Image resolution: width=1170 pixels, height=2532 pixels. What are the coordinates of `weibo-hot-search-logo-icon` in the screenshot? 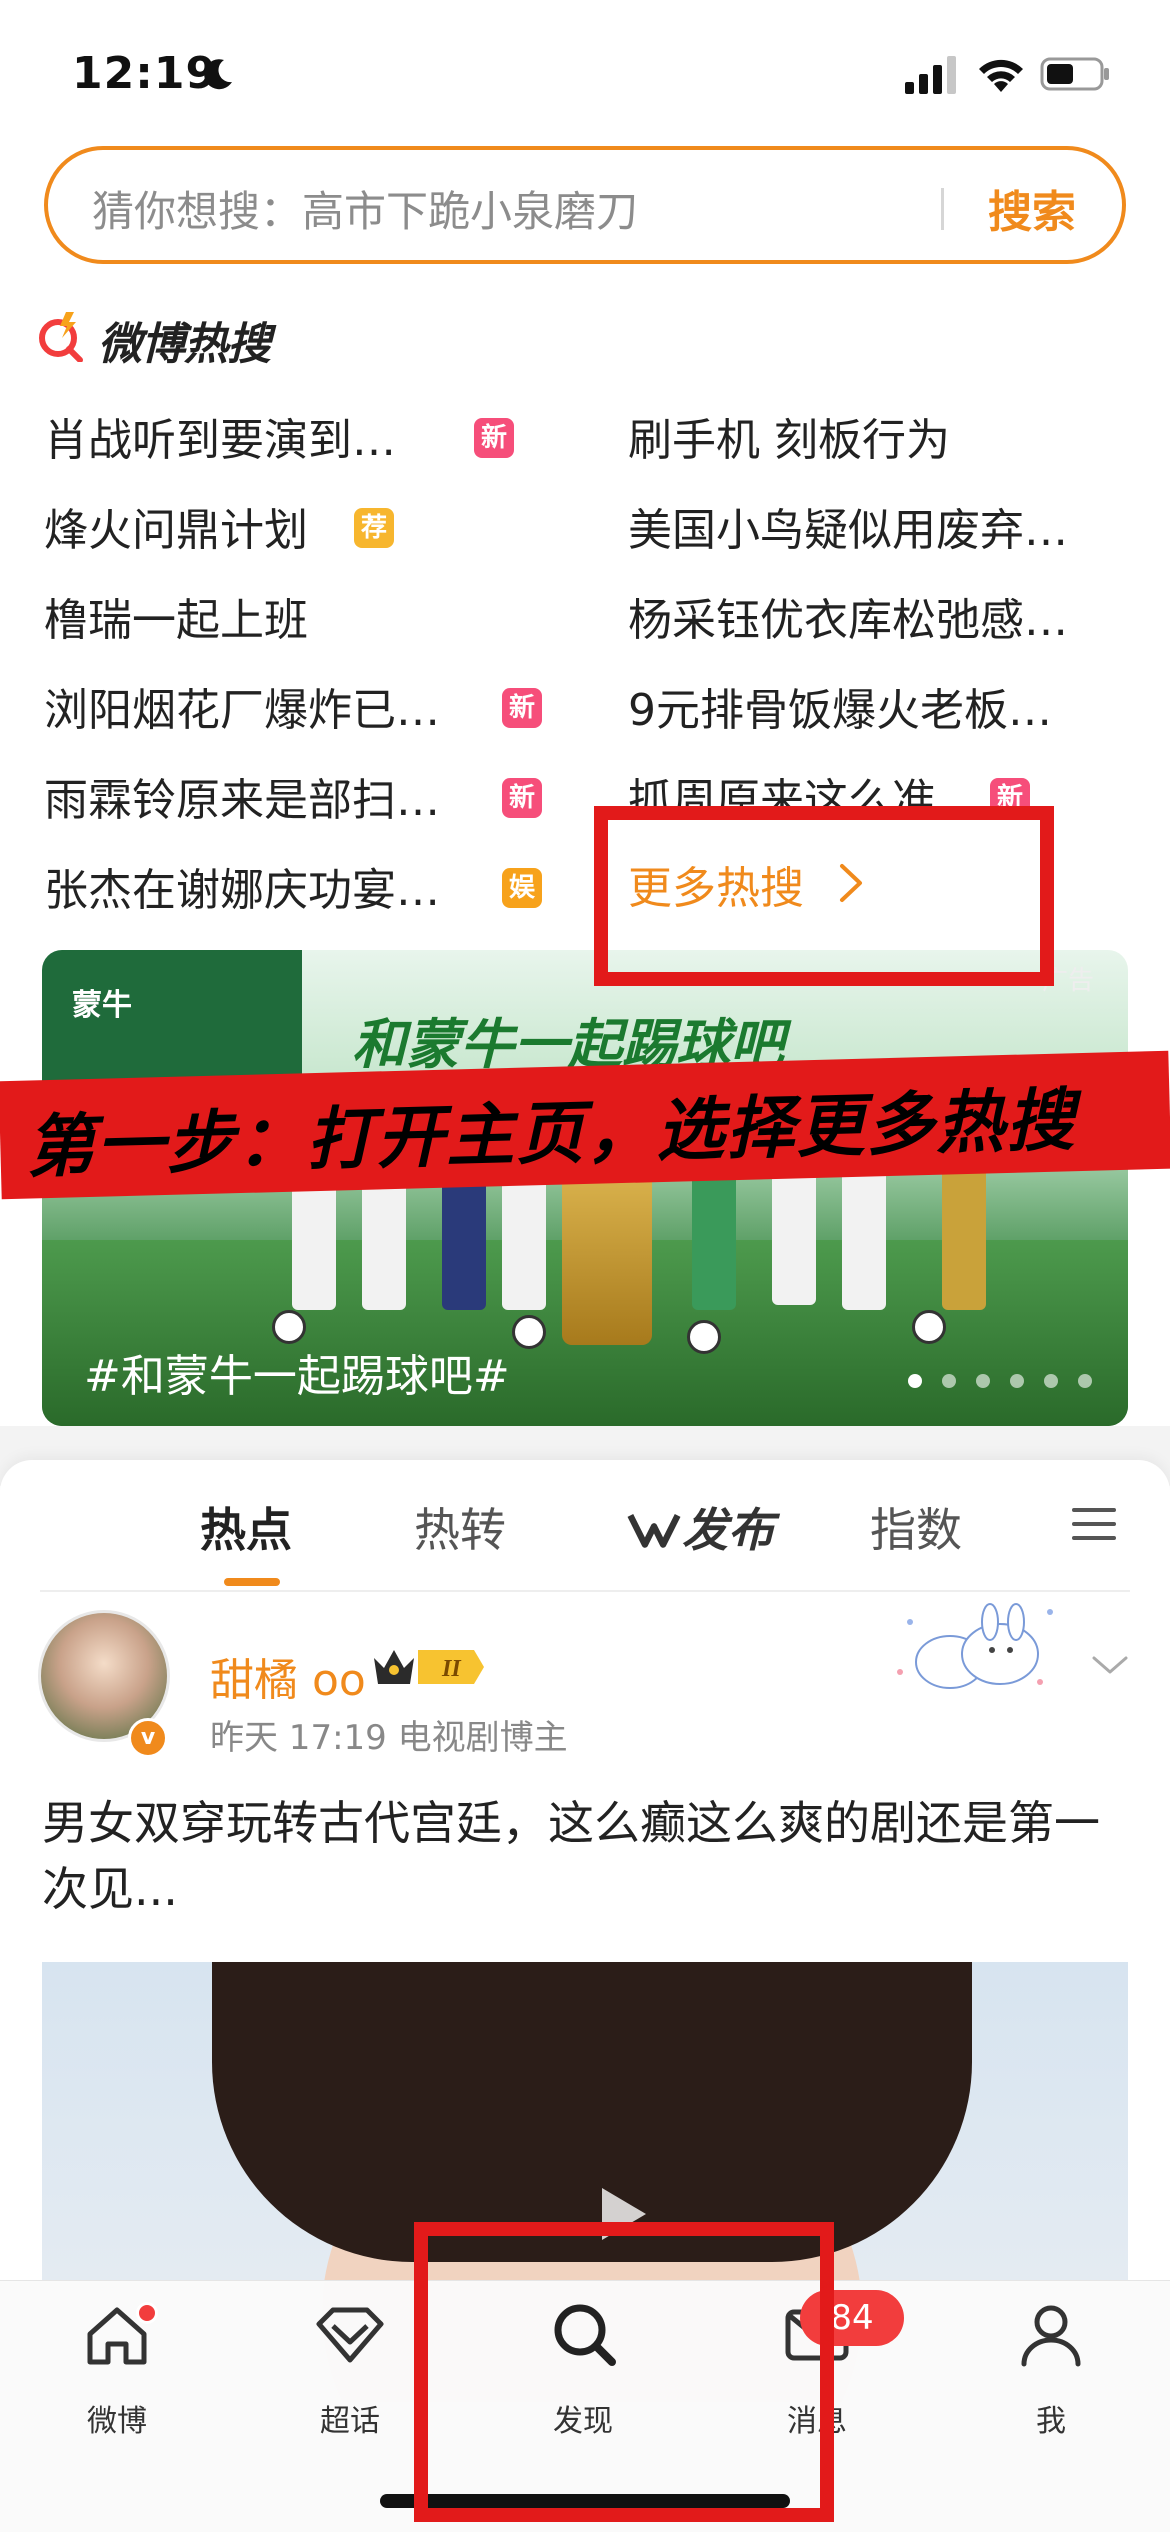 It's located at (61, 337).